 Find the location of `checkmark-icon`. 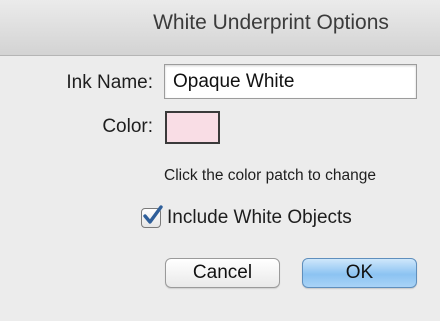

checkmark-icon is located at coordinates (153, 214).